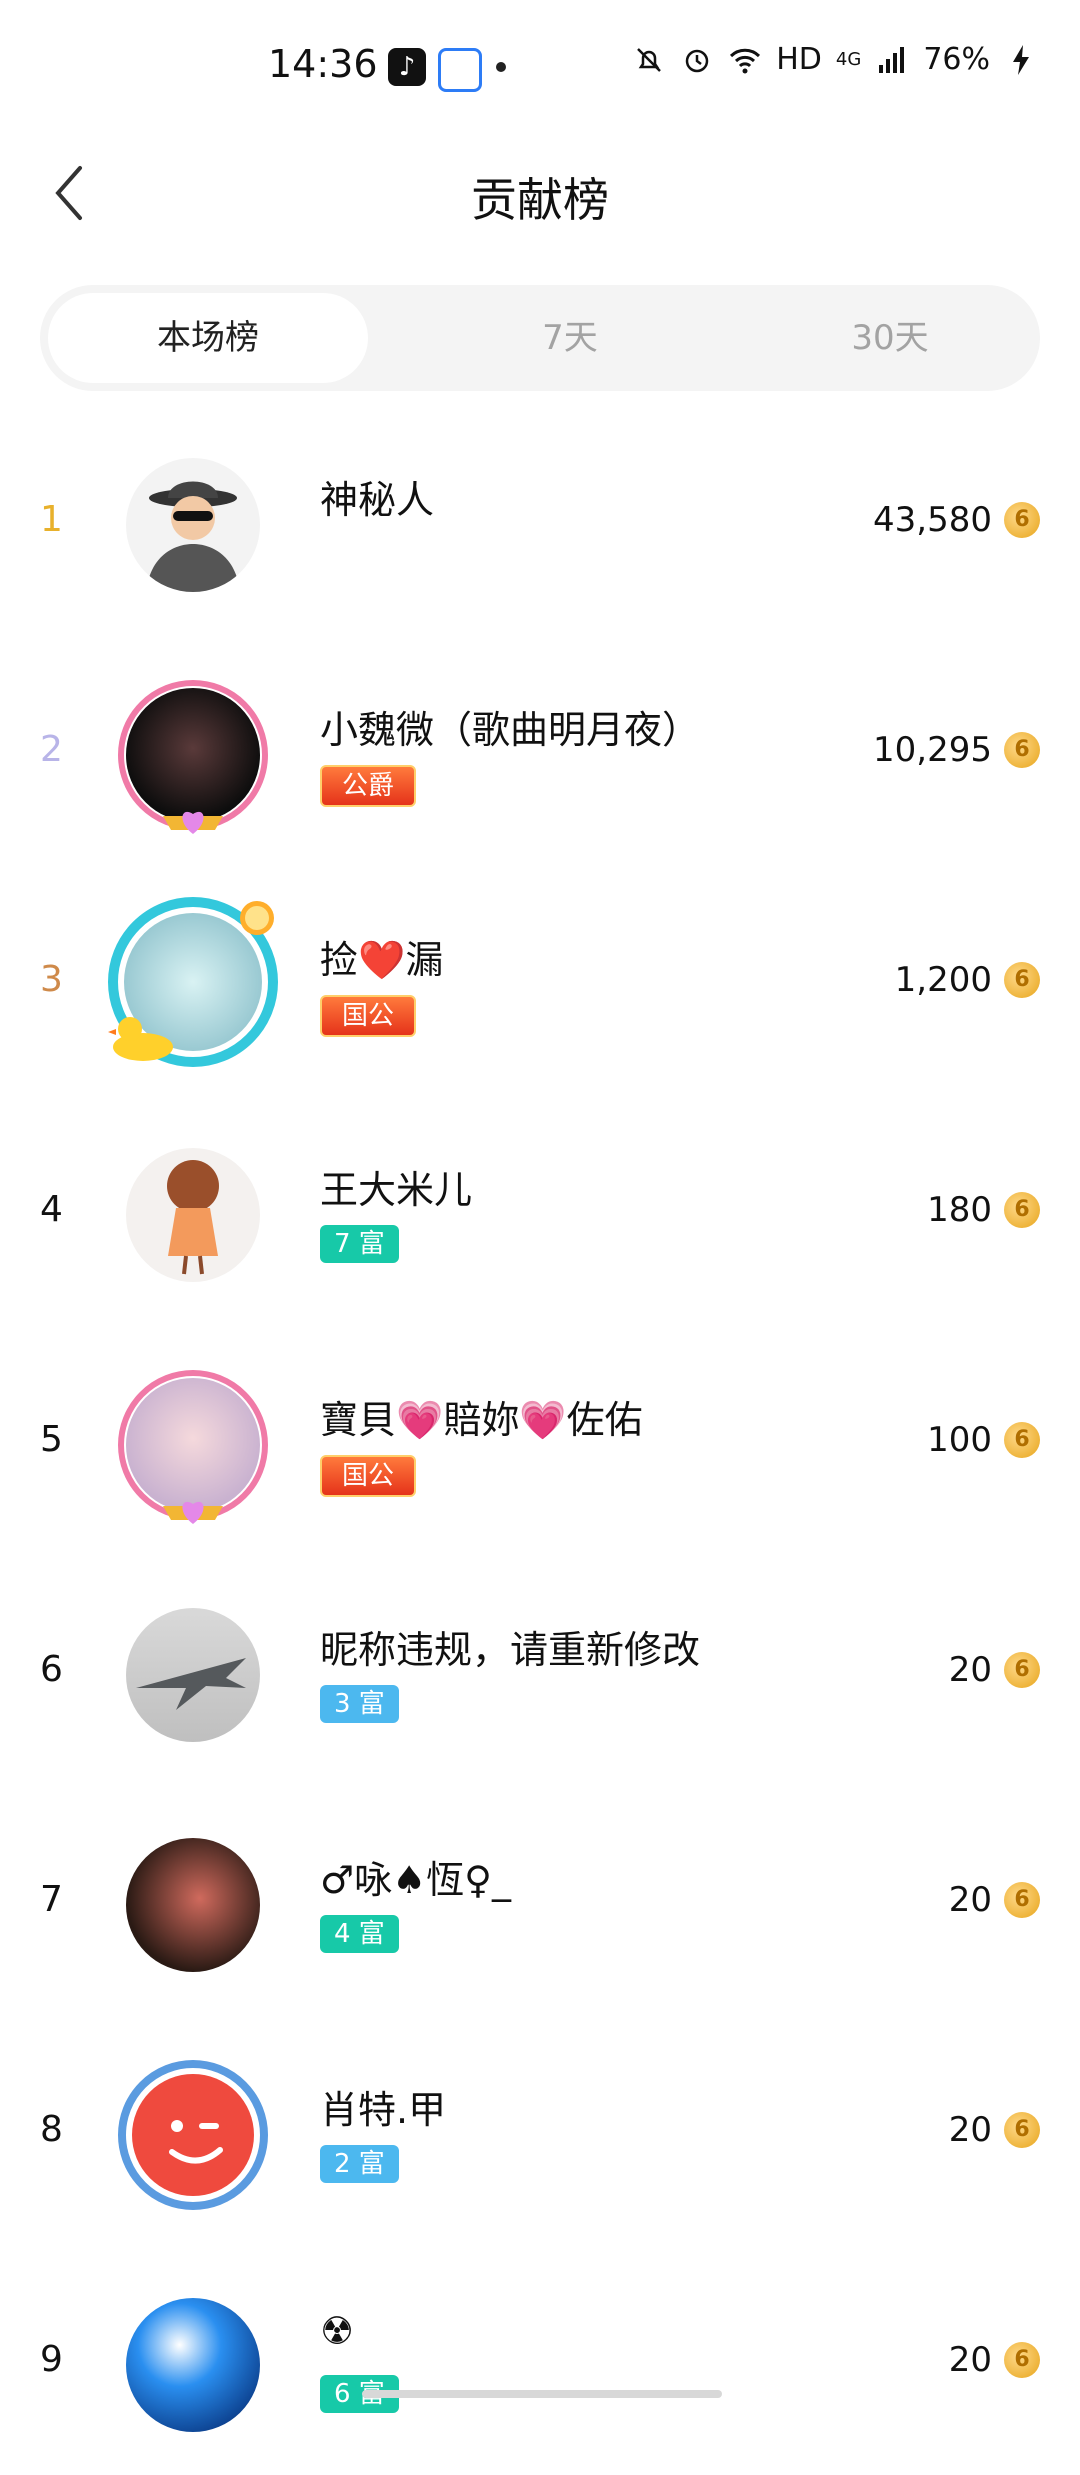 This screenshot has width=1080, height=2475. Describe the element at coordinates (510, 1650) in the screenshot. I see `user-name: 昵称违规，请重新修改` at that location.